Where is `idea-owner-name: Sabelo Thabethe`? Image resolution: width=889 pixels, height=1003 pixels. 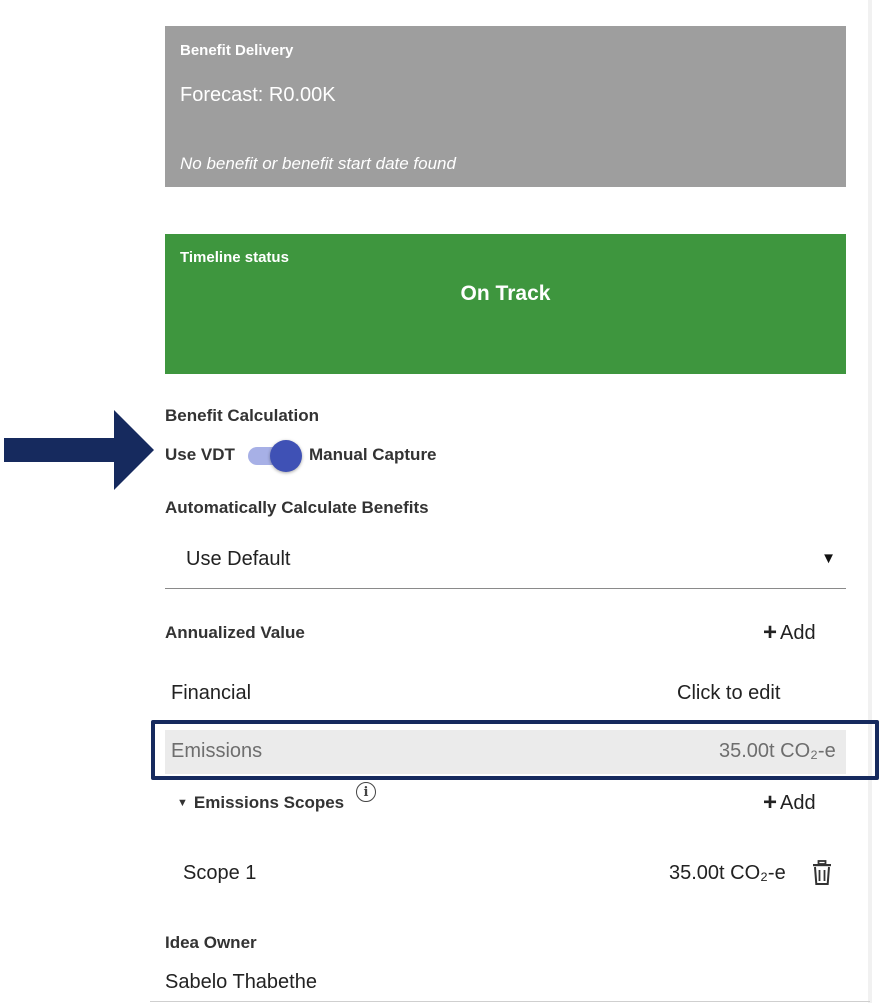
idea-owner-name: Sabelo Thabethe is located at coordinates (241, 982).